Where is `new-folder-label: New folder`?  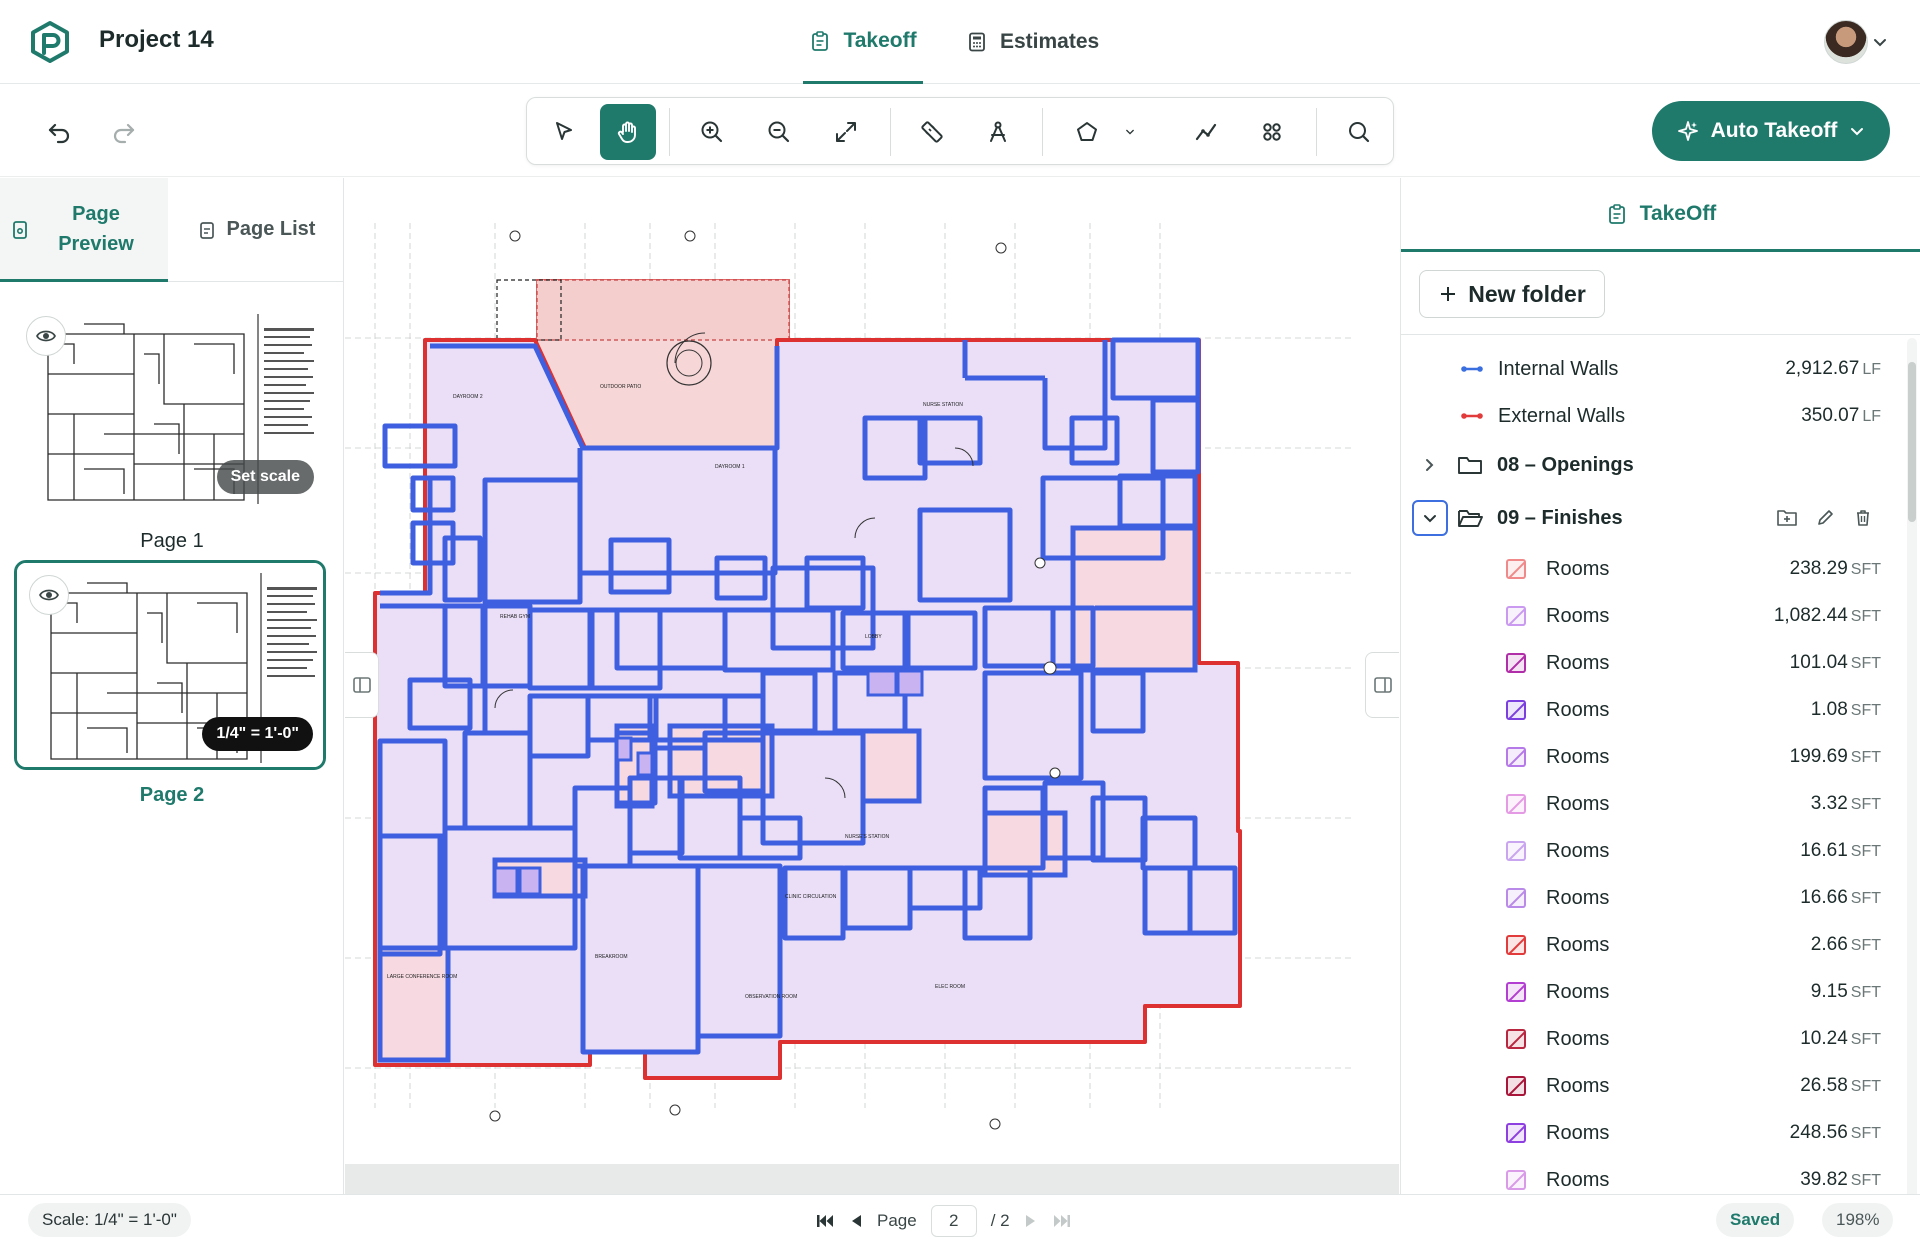
new-folder-label: New folder is located at coordinates (1527, 293).